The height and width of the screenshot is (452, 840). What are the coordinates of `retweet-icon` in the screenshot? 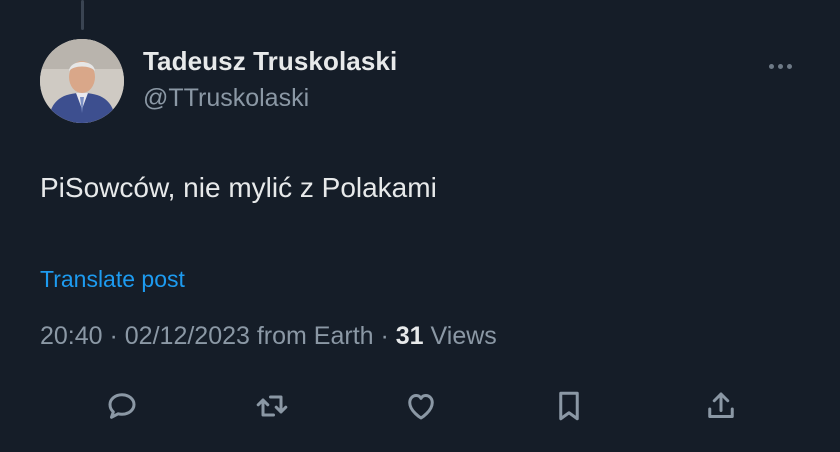 It's located at (272, 406).